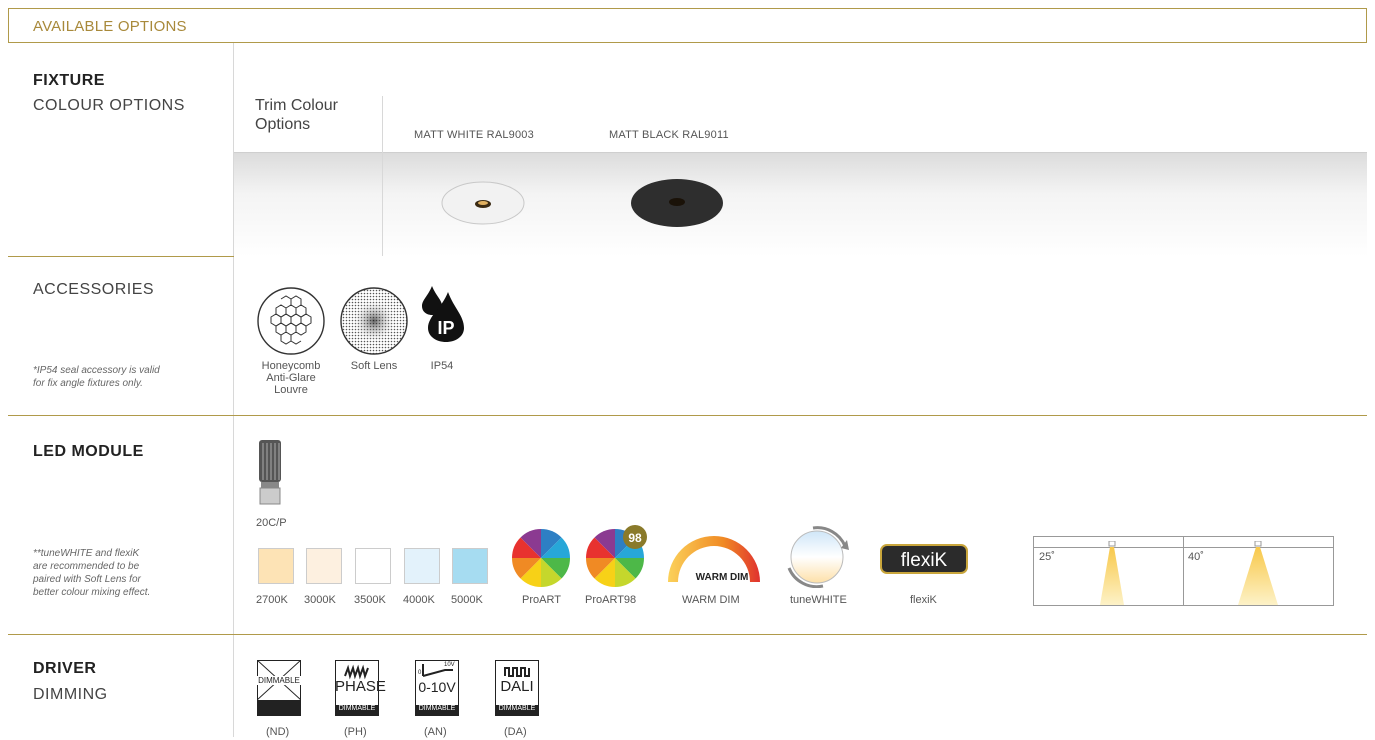 This screenshot has width=1375, height=740. What do you see at coordinates (278, 732) in the screenshot?
I see `dimming-code: (ND)` at bounding box center [278, 732].